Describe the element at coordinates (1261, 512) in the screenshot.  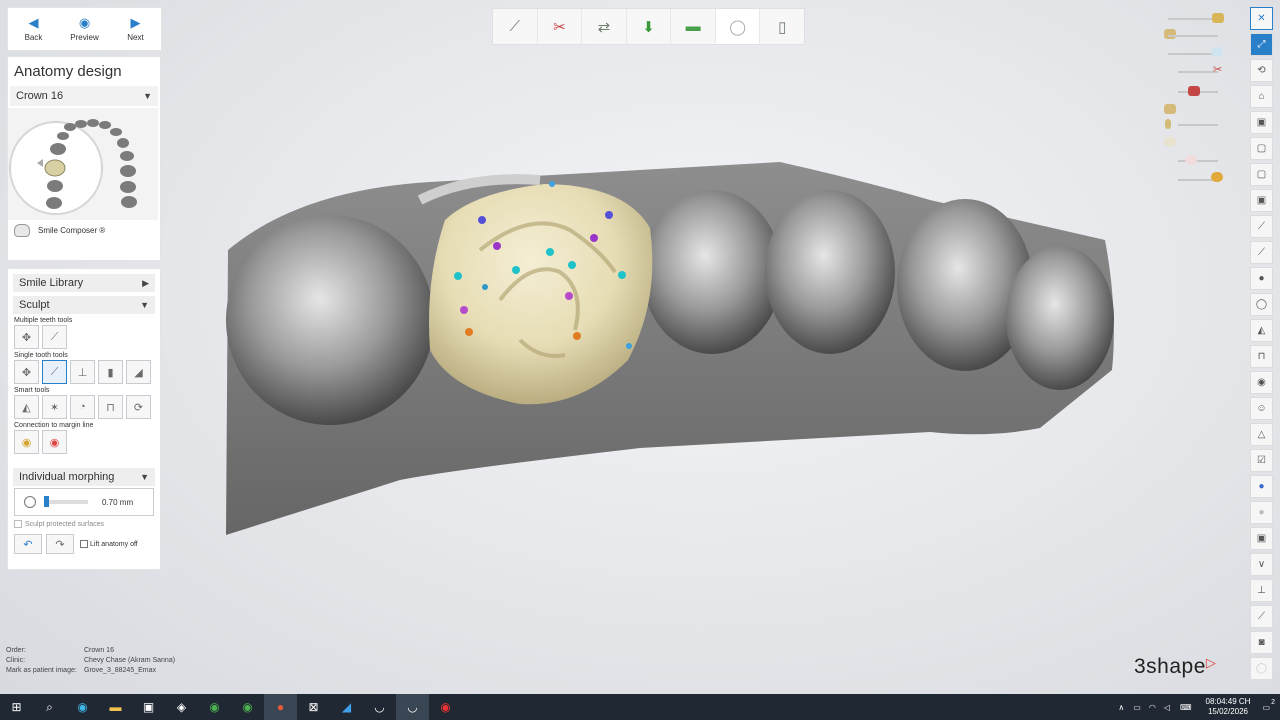
I see `tool-12-button: ●` at that location.